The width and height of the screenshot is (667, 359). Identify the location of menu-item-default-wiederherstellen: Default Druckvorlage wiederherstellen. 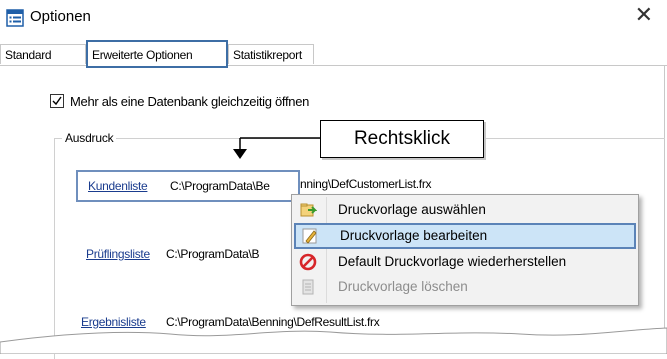
(465, 262).